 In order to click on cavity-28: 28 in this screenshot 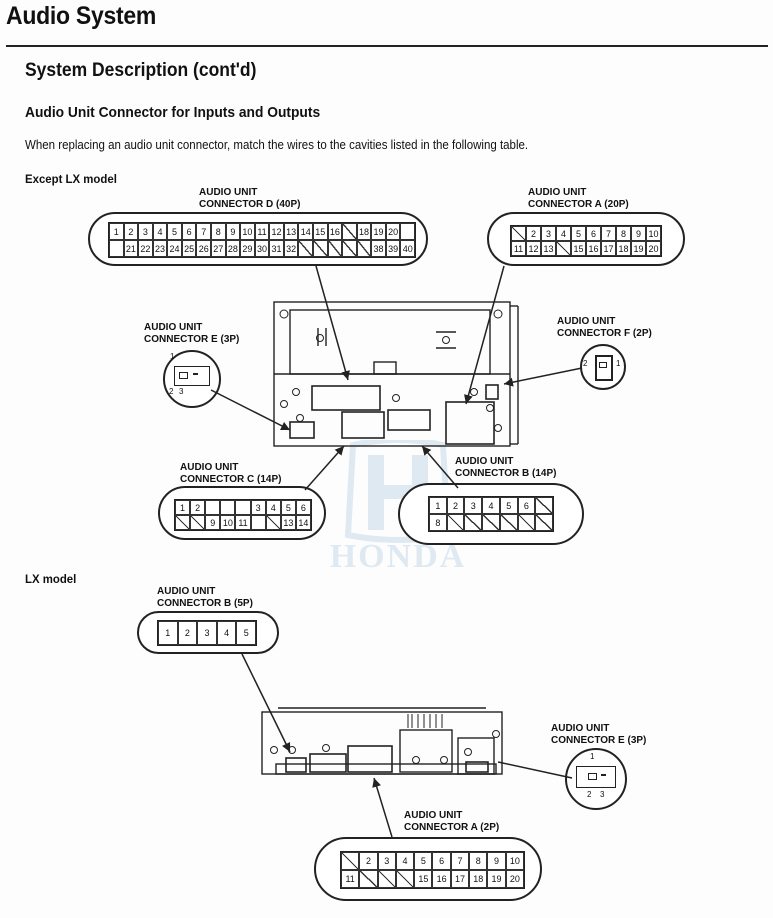, I will do `click(233, 248)`.